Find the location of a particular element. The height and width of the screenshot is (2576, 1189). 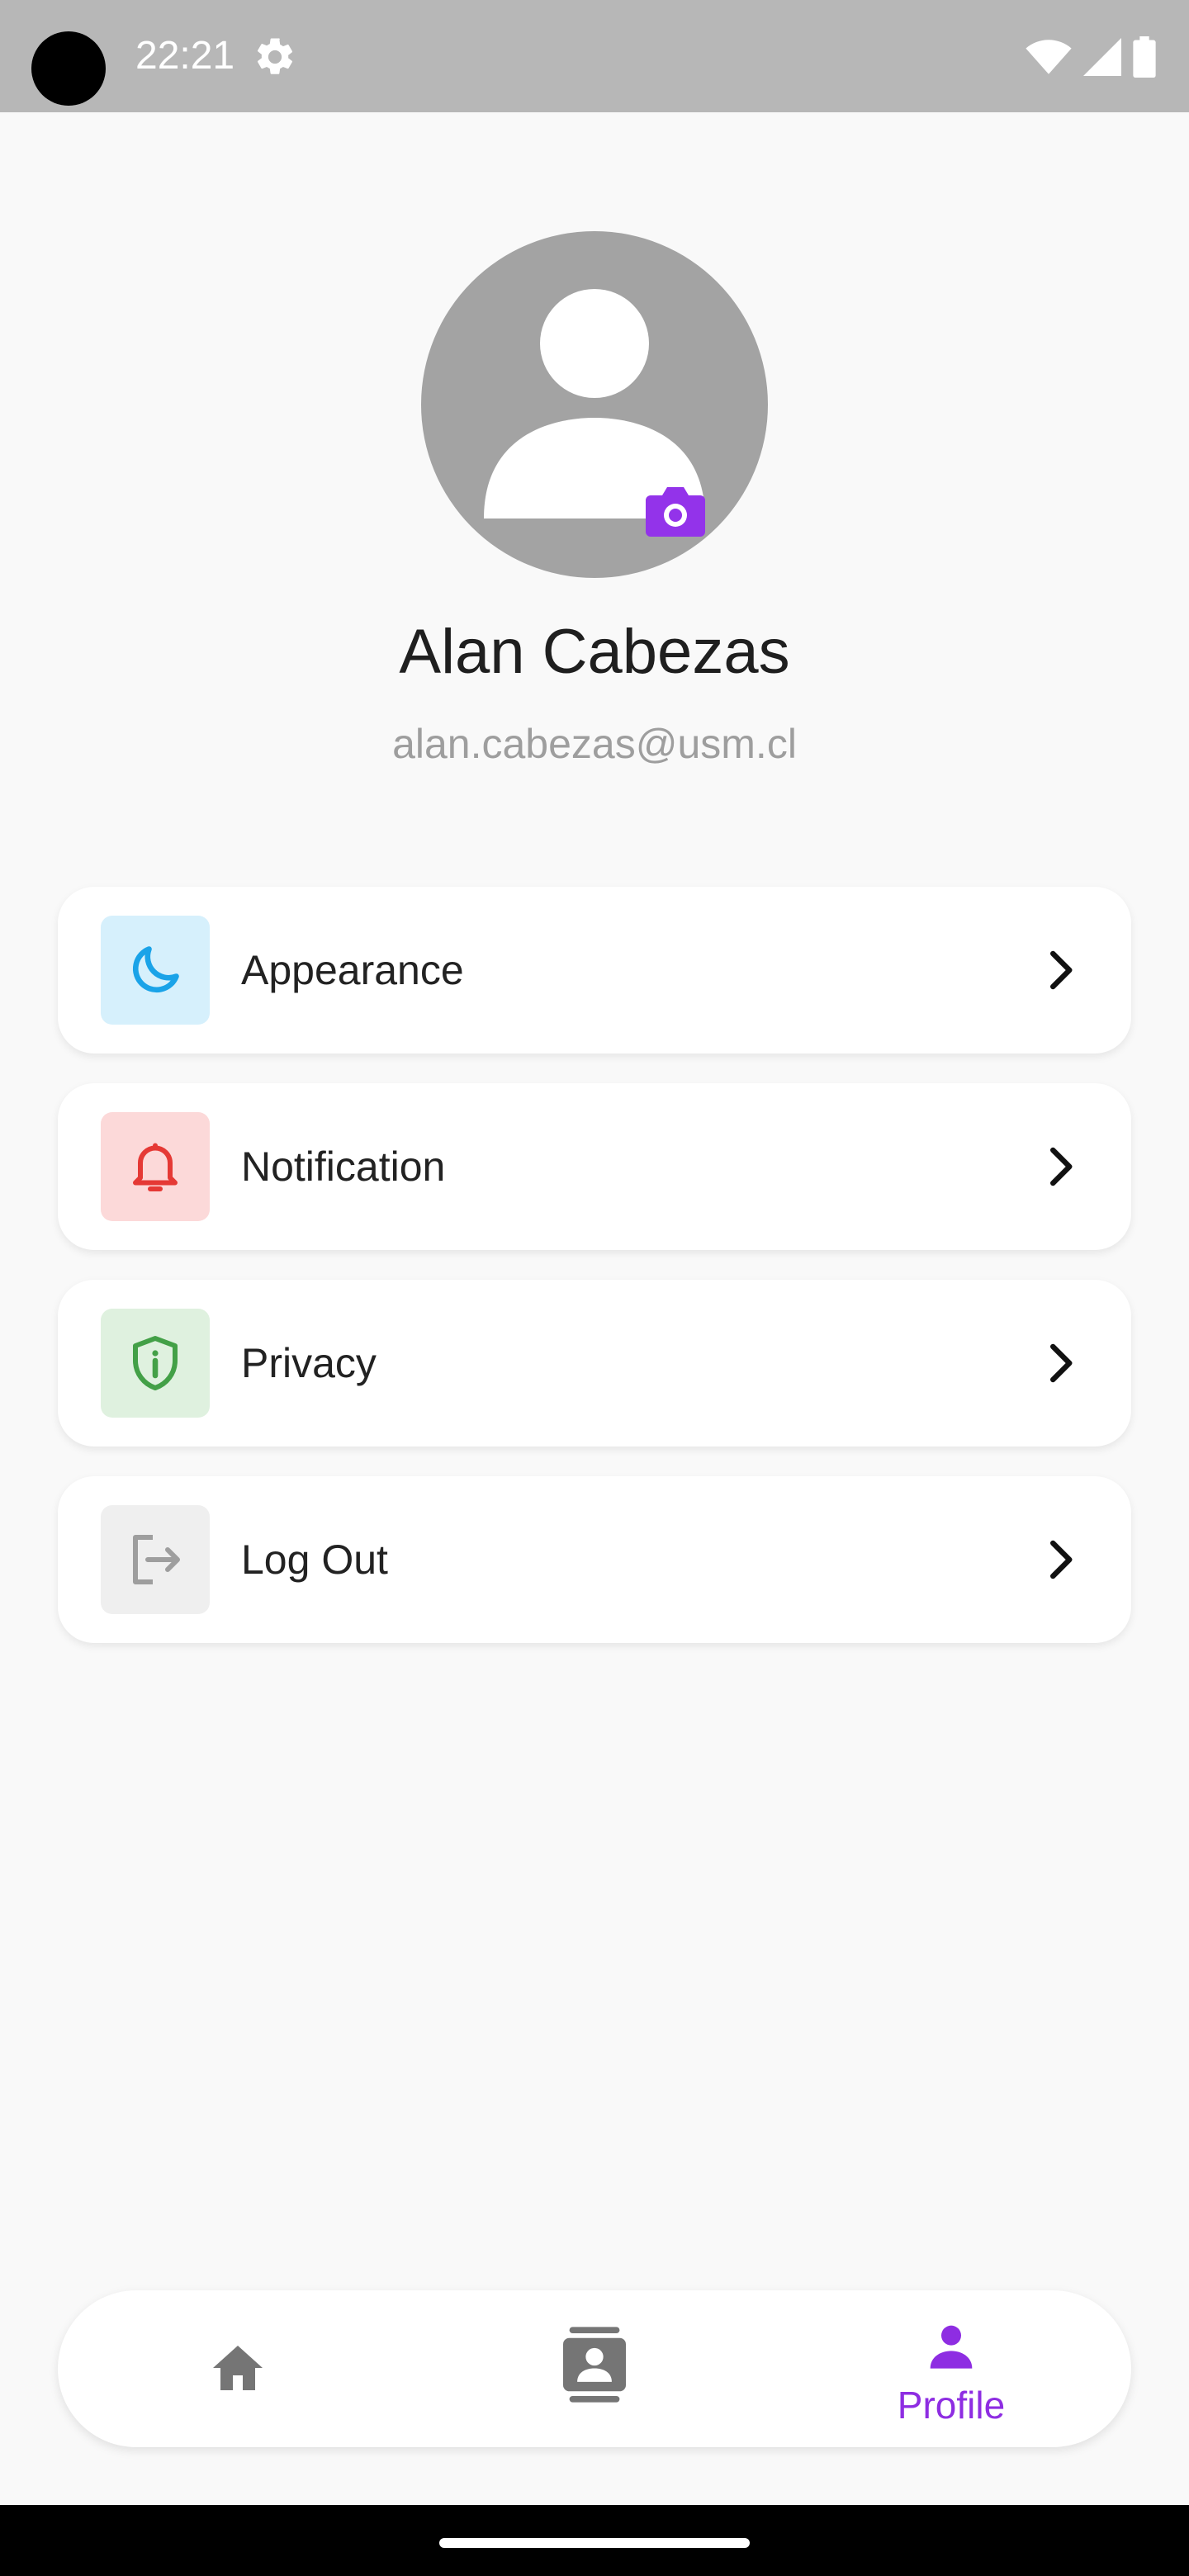

moon-icon is located at coordinates (155, 969).